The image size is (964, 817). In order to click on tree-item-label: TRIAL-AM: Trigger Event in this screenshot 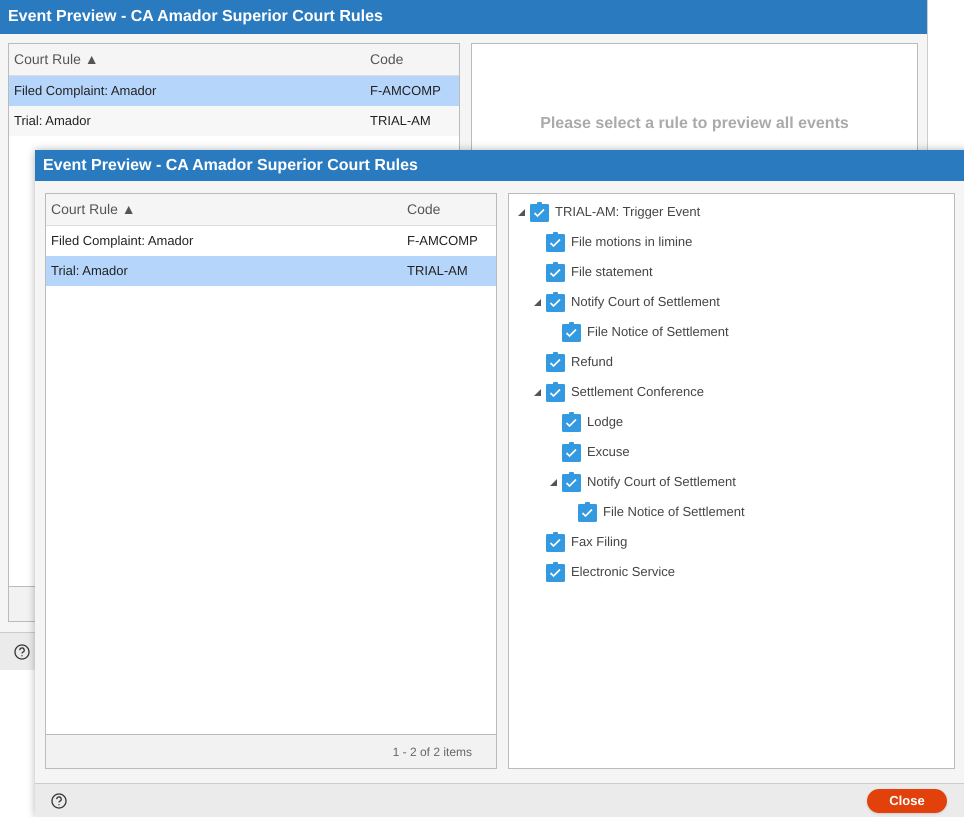, I will do `click(627, 212)`.